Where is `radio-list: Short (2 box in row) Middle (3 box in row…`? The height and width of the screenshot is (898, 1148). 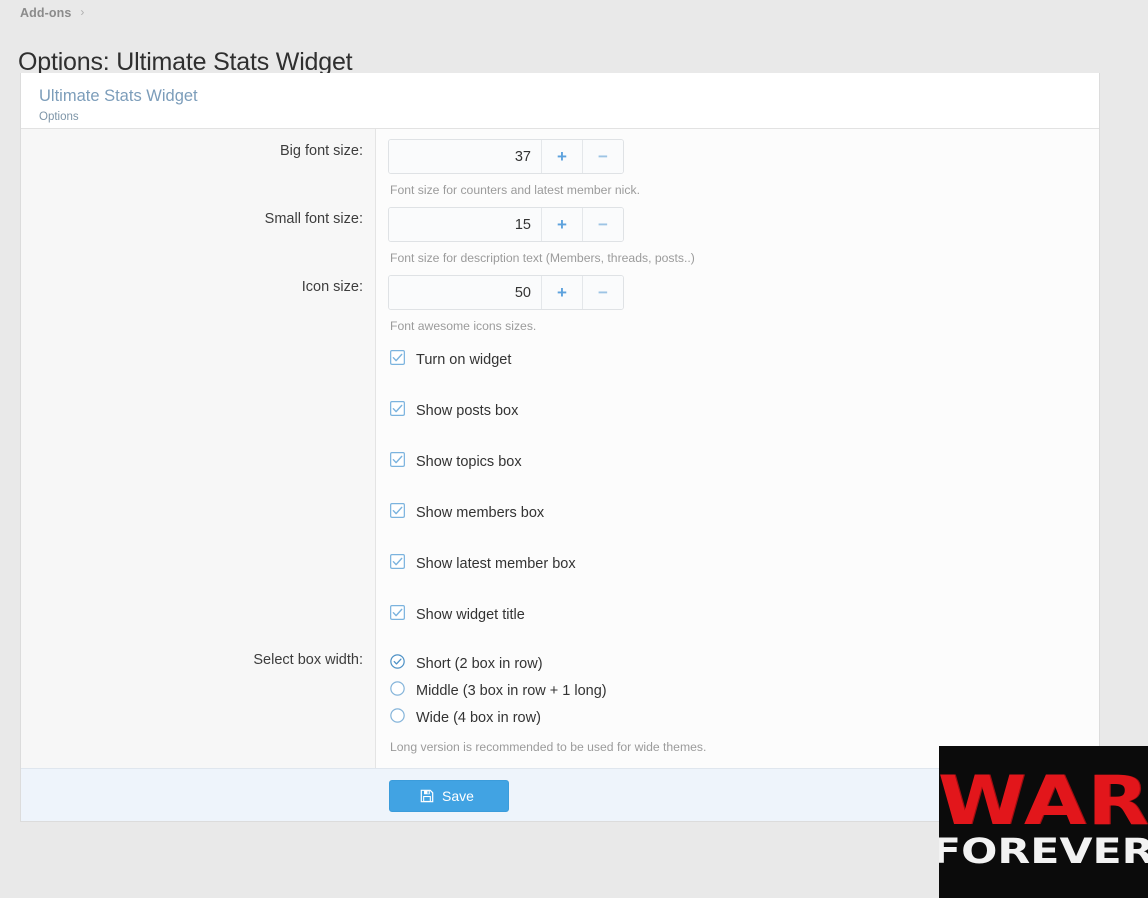
radio-list: Short (2 box in row) Middle (3 box in row… is located at coordinates (743, 691).